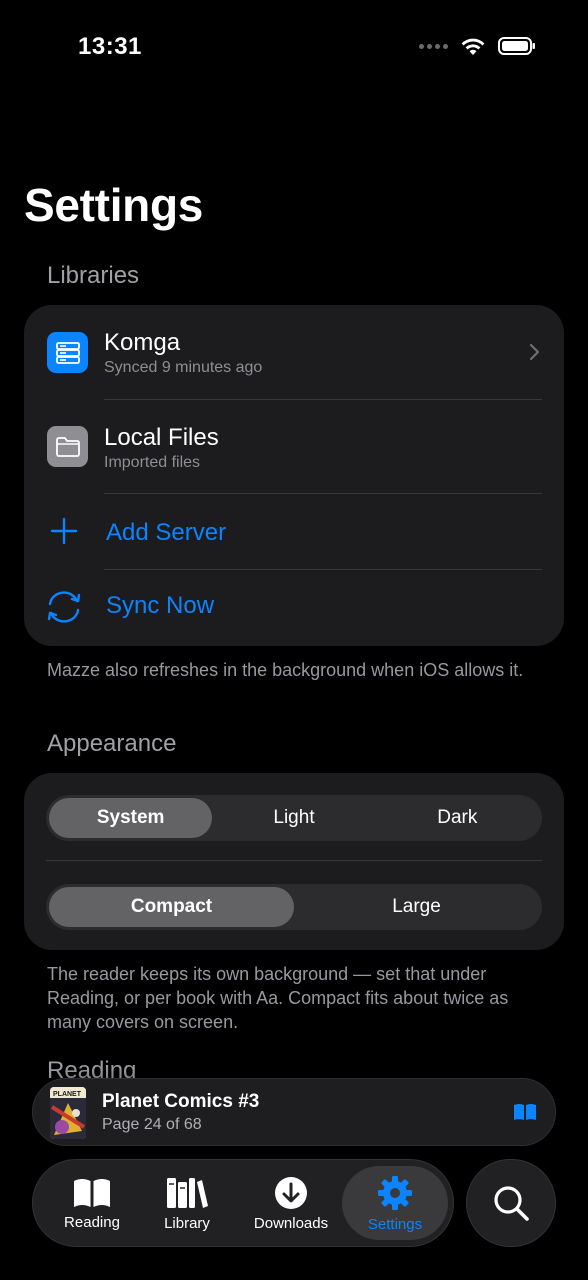 This screenshot has width=588, height=1280. I want to click on search-button, so click(511, 1203).